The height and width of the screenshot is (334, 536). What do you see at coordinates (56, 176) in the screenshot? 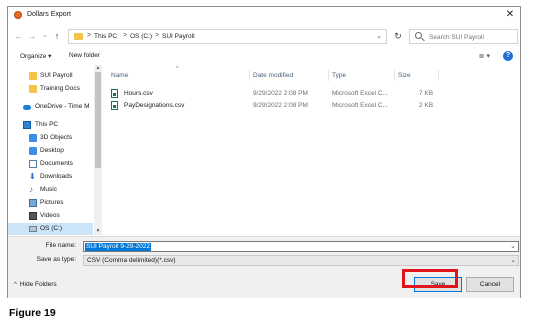
I see `sidebar-item-label: Downloads` at bounding box center [56, 176].